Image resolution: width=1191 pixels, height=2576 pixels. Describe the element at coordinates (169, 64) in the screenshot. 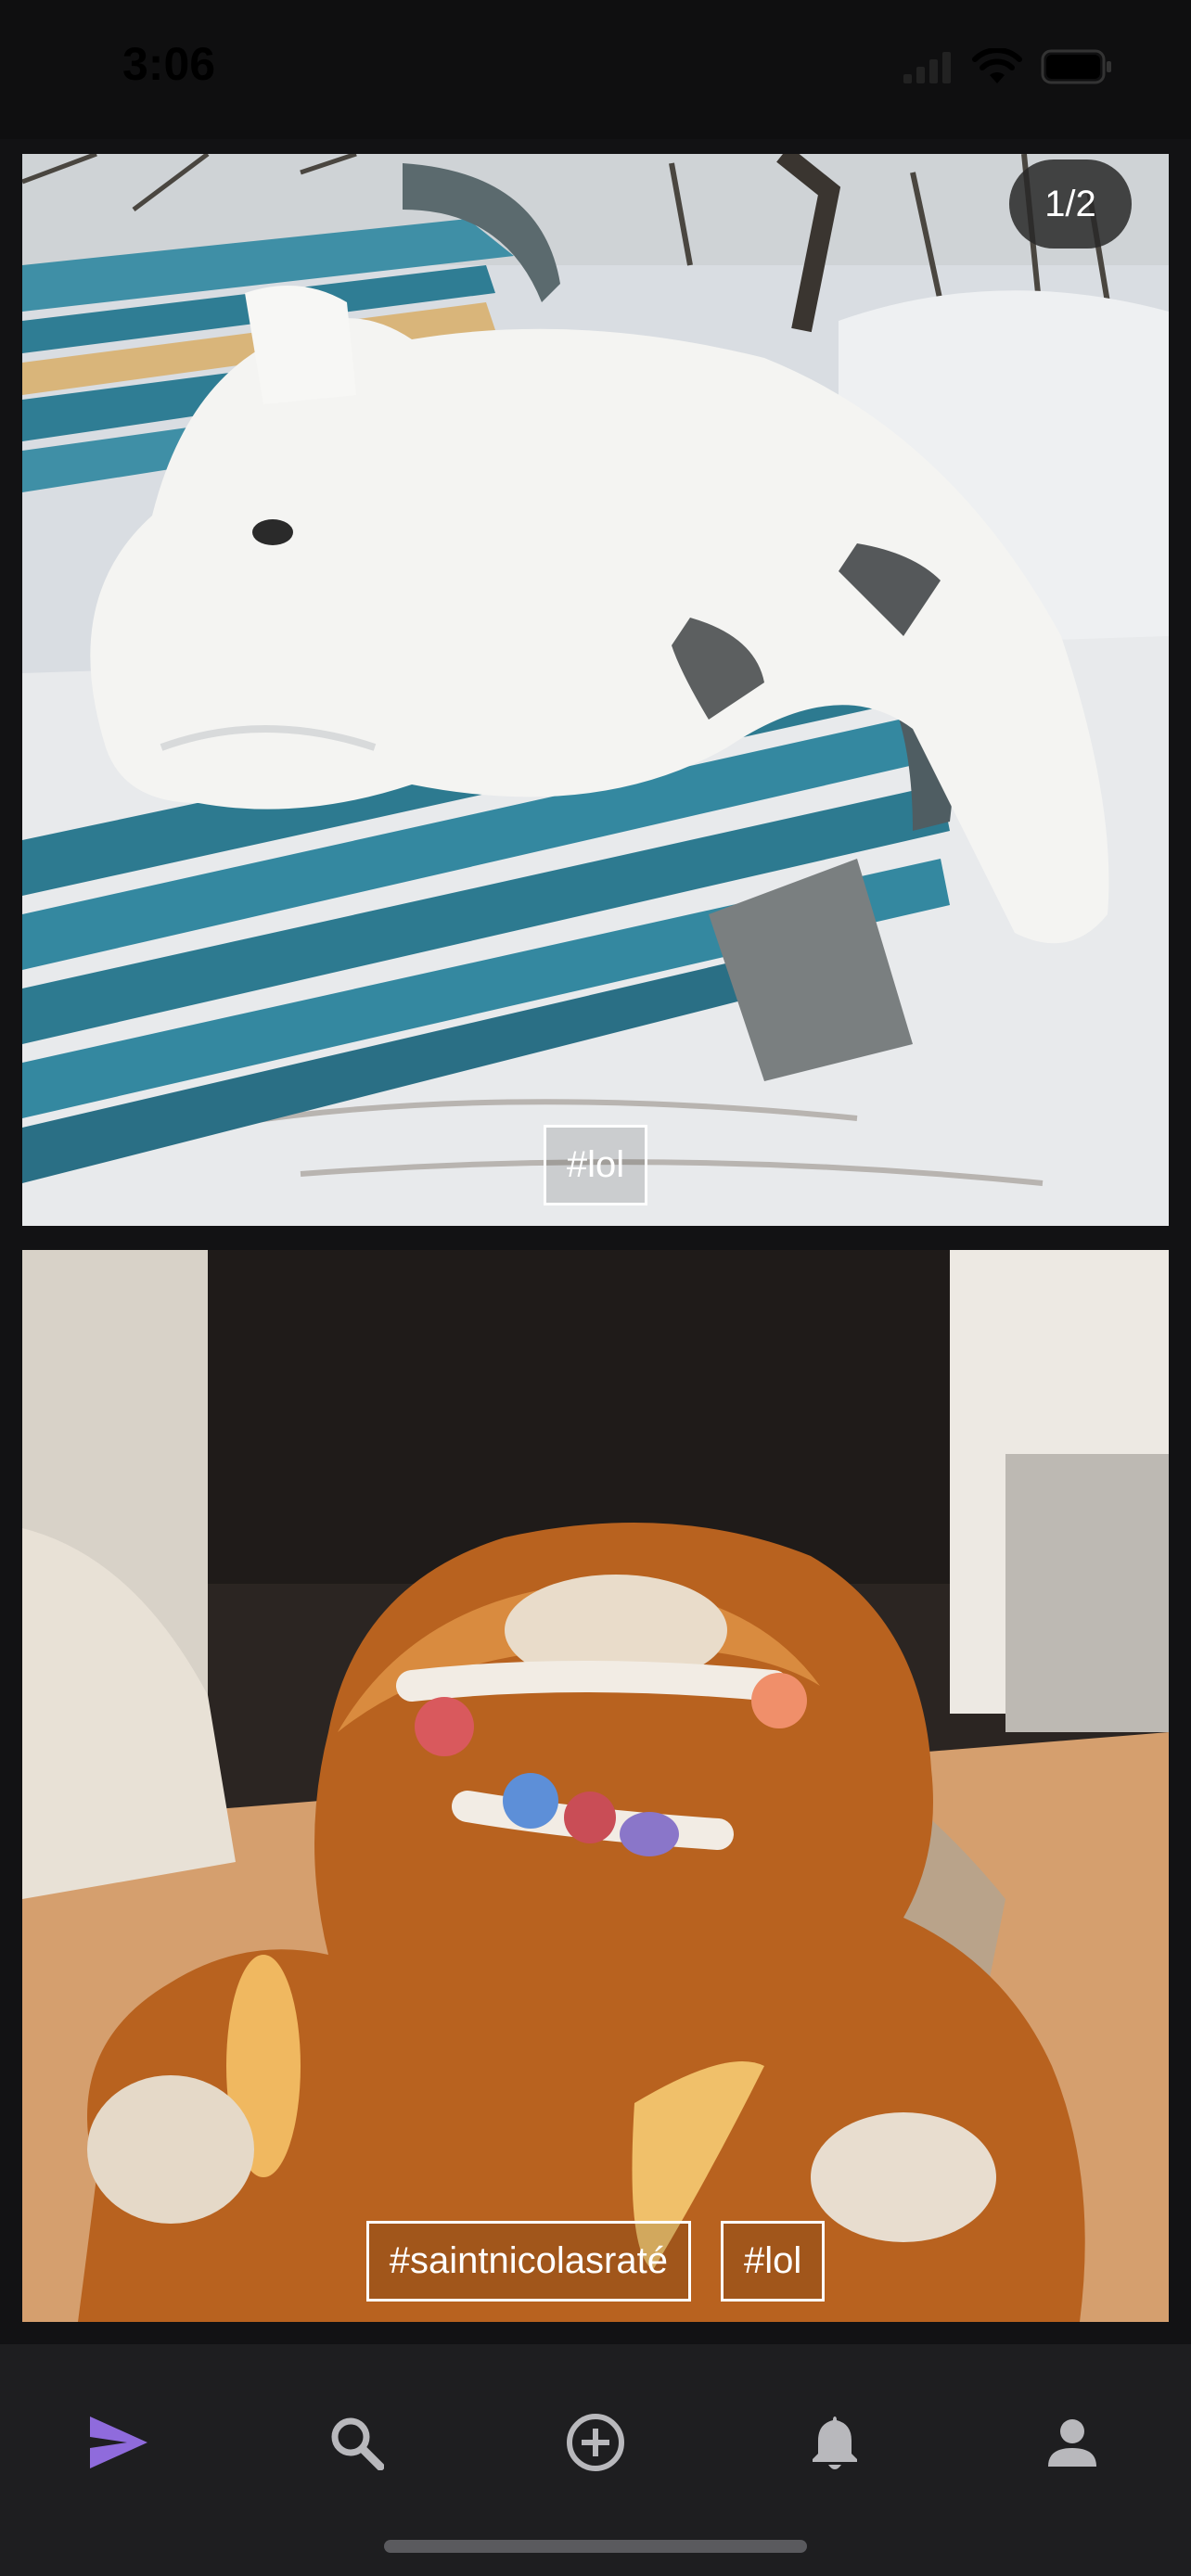

I see `status-time: 3:06` at that location.